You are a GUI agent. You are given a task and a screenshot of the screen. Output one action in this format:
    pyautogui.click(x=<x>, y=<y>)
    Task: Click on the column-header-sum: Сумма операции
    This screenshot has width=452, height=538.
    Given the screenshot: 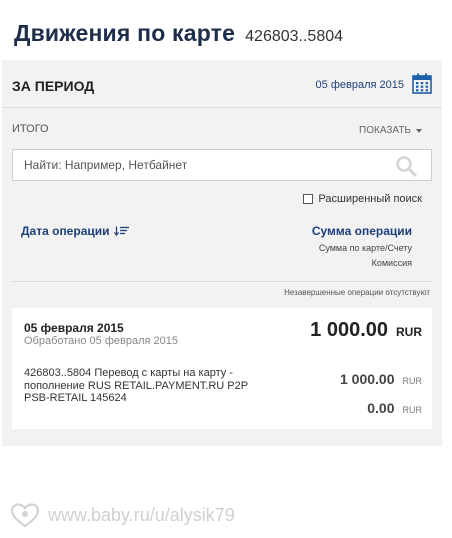 What is the action you would take?
    pyautogui.click(x=362, y=231)
    